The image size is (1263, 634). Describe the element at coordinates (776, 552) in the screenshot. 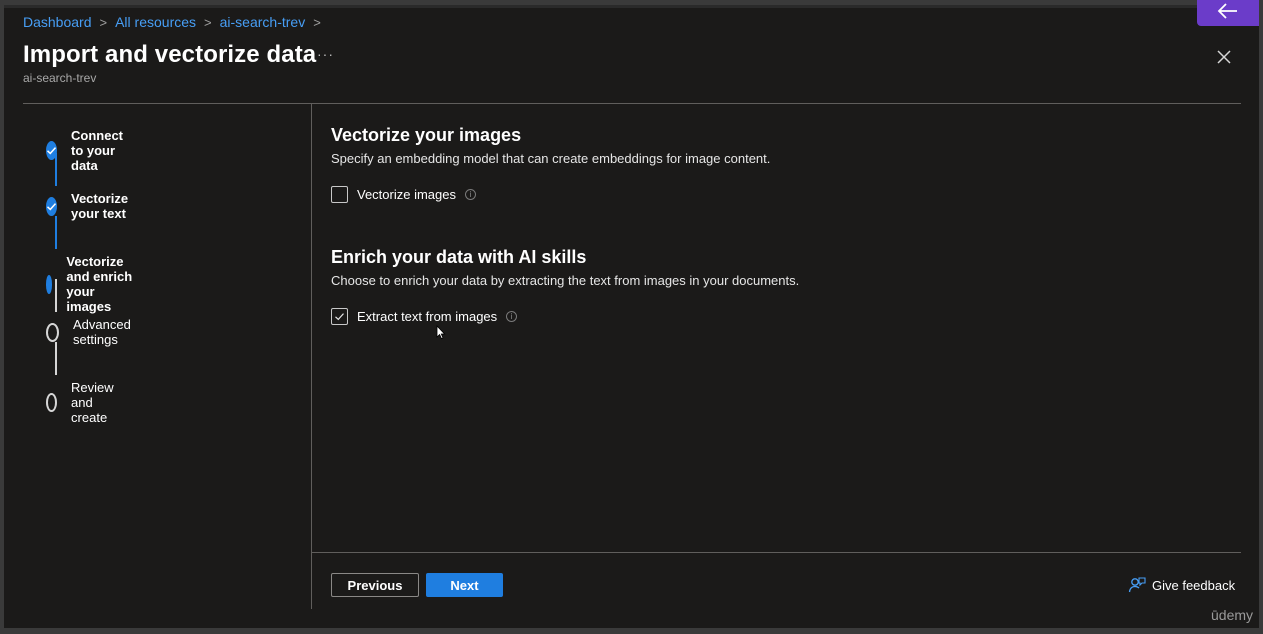

I see `footer-divider` at that location.